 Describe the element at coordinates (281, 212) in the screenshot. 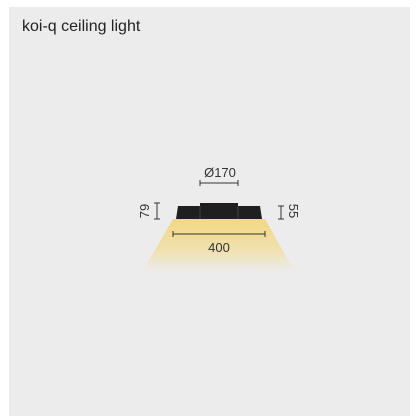

I see `body-height-dimension-line` at that location.